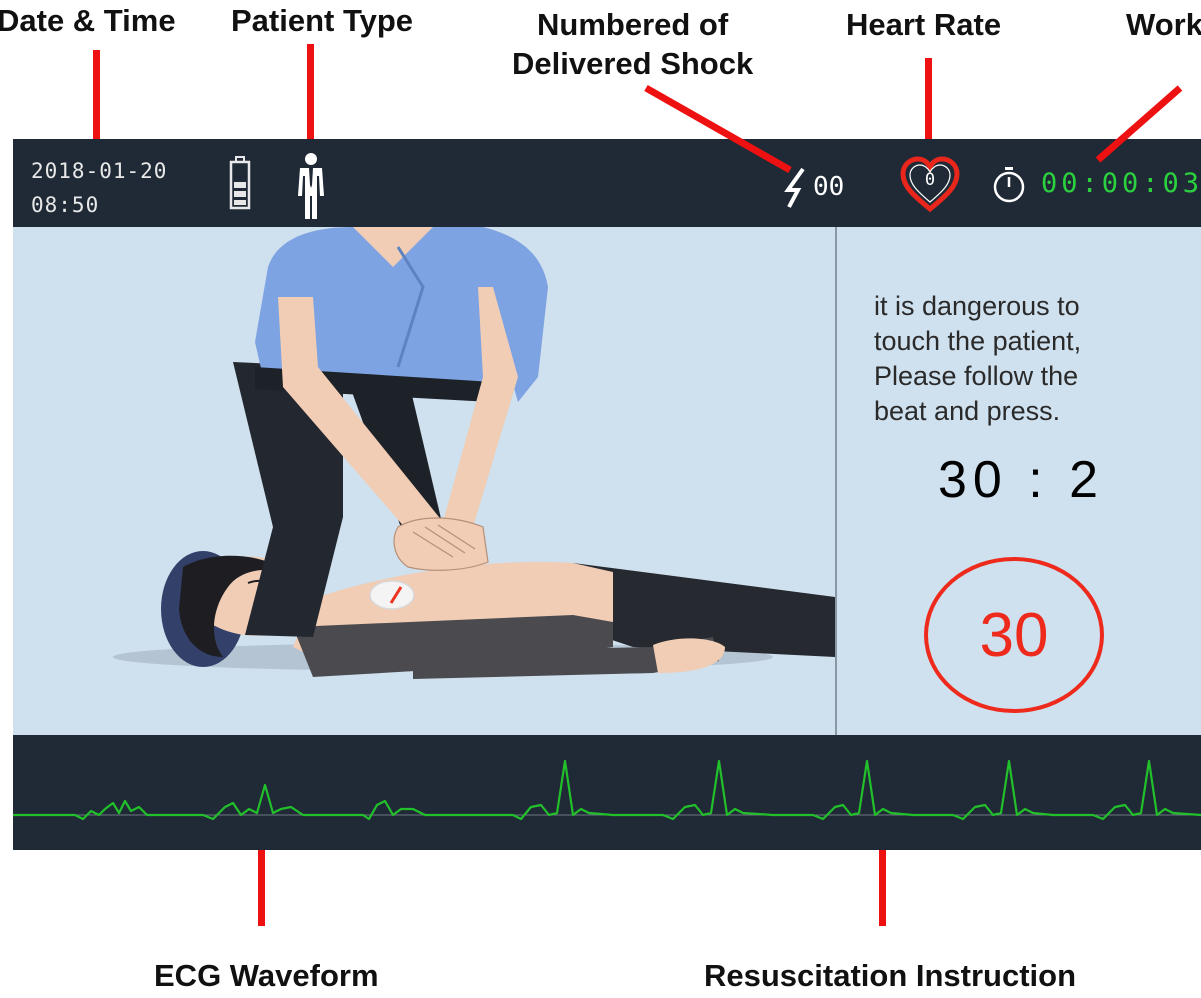 Image resolution: width=1201 pixels, height=998 pixels. I want to click on ecg-waveform, so click(607, 790).